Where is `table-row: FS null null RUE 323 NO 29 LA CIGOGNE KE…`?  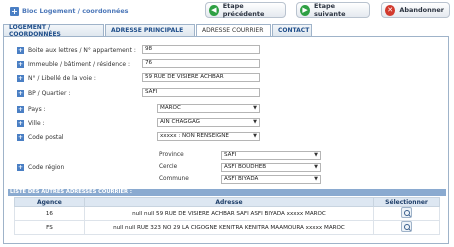 table-row: FS null null RUE 323 NO 29 LA CIGOGNE KE… is located at coordinates (227, 227).